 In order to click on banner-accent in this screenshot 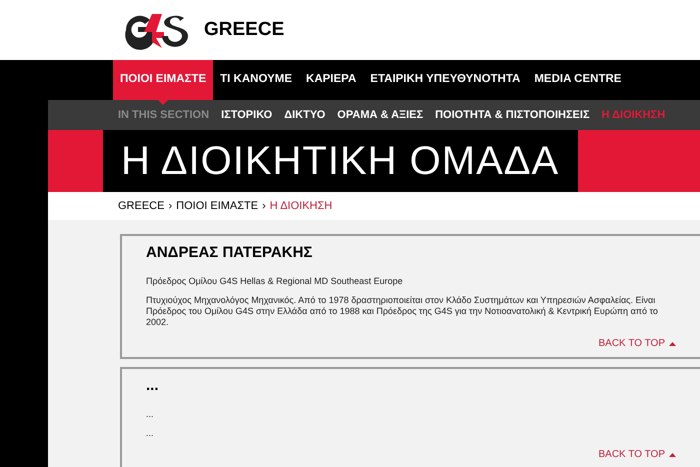, I will do `click(75, 161)`.